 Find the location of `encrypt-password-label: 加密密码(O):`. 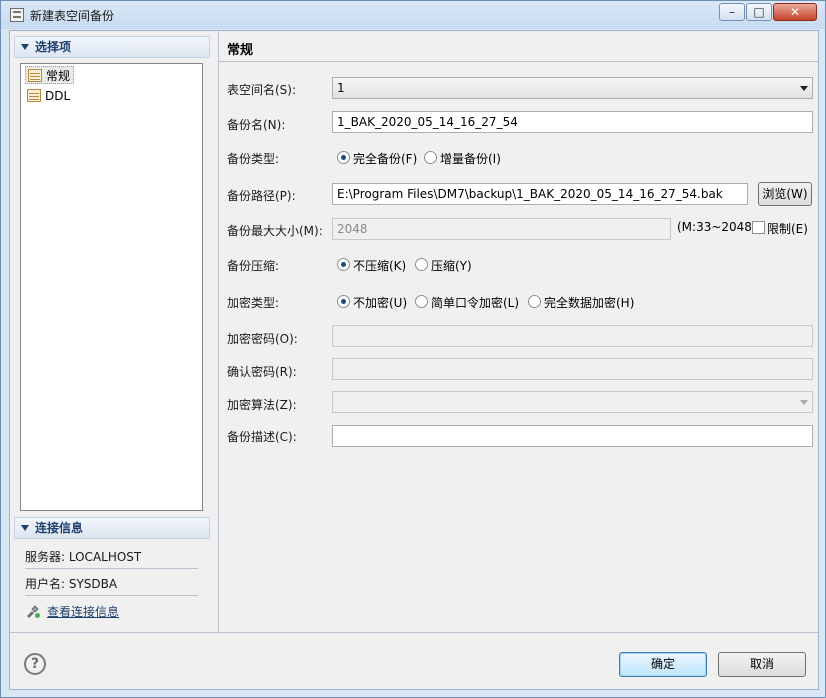

encrypt-password-label: 加密密码(O): is located at coordinates (262, 339).